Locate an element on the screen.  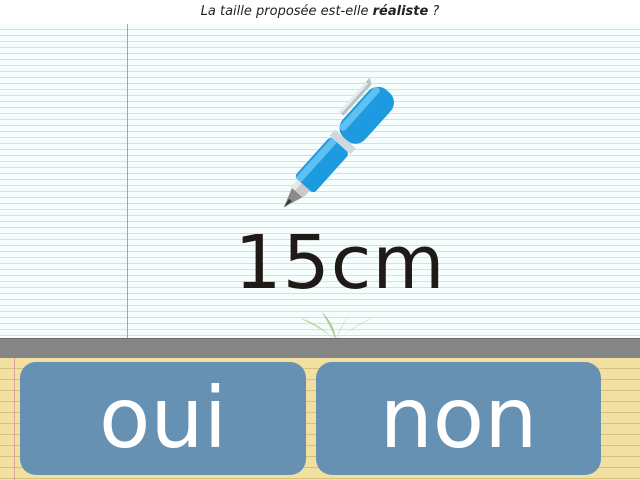
margin-line is located at coordinates (127, 181).